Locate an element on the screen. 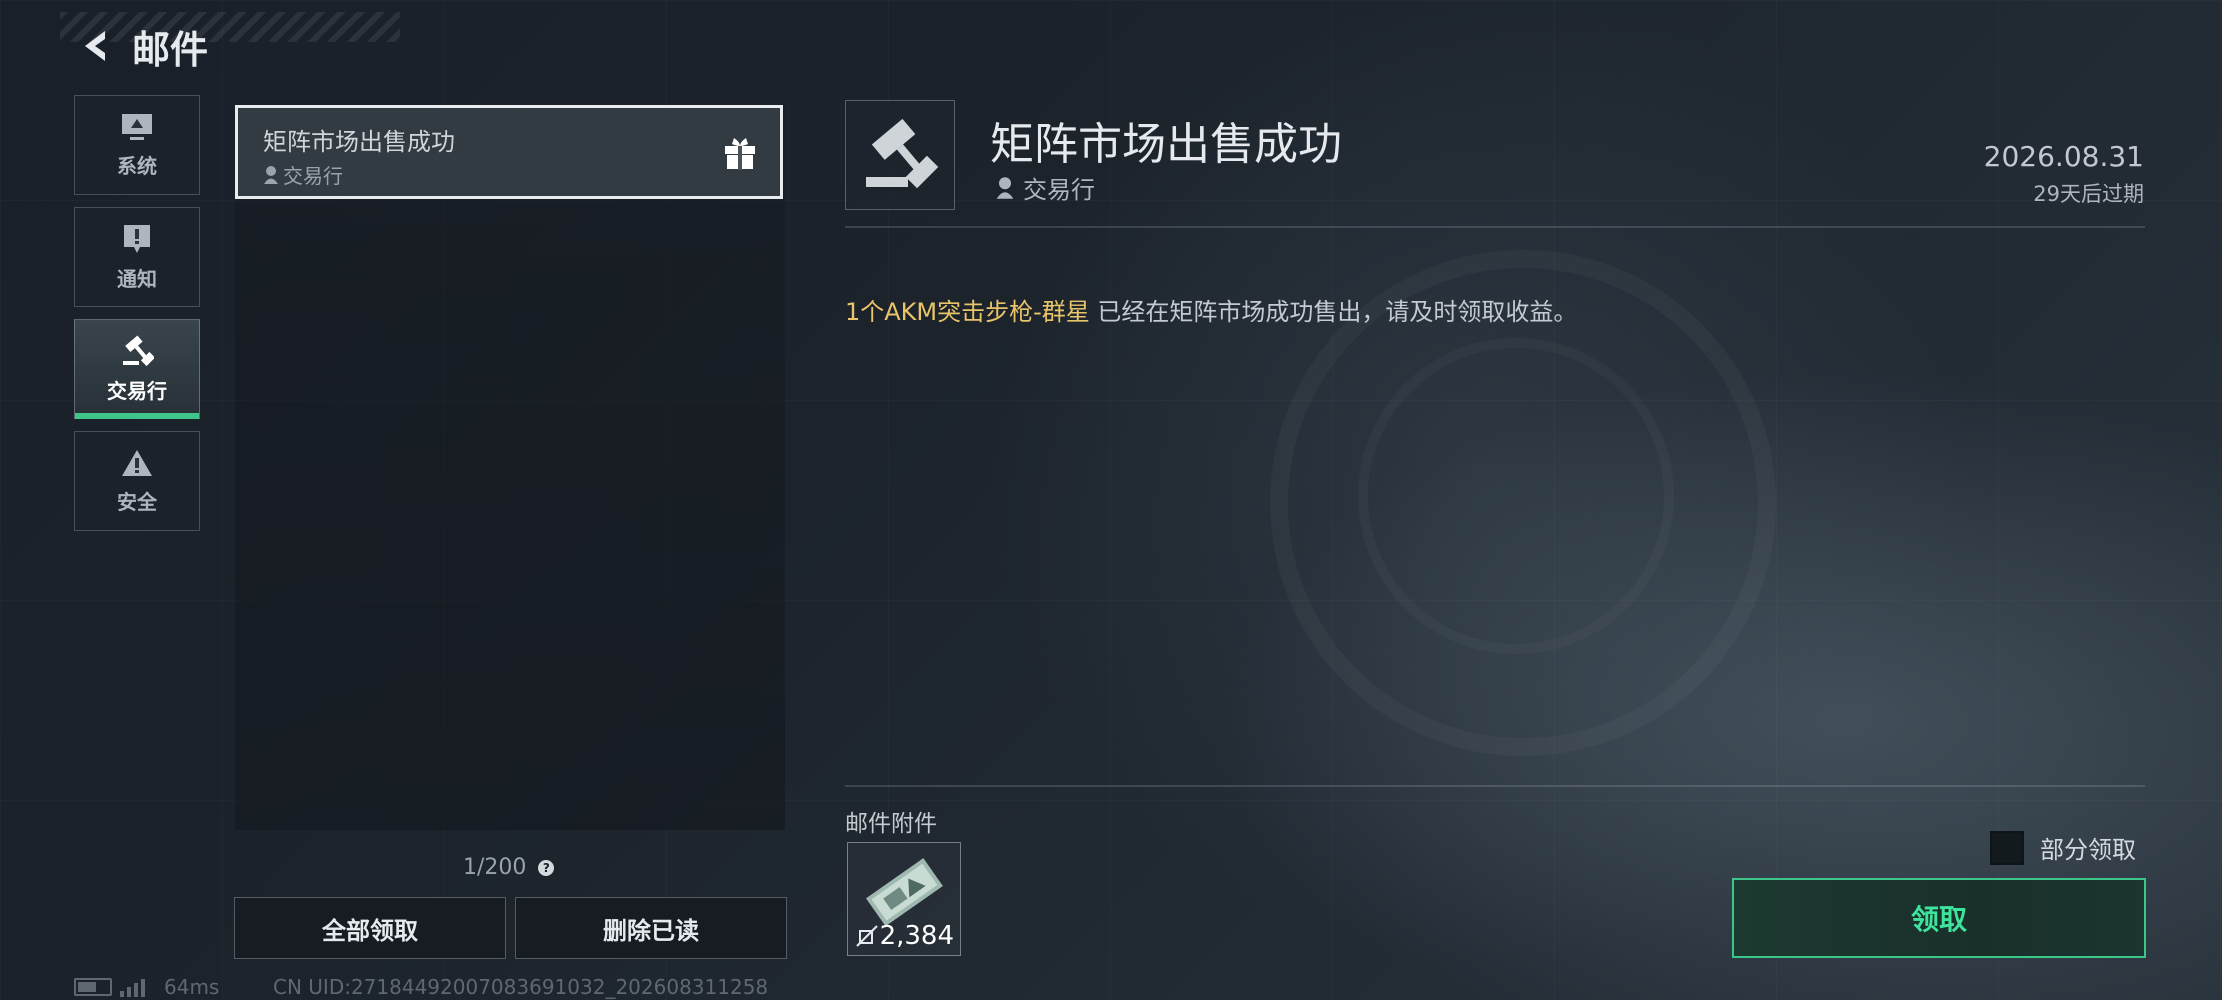 This screenshot has height=1000, width=2222. mail-expire: 29天后过期 is located at coordinates (2088, 194).